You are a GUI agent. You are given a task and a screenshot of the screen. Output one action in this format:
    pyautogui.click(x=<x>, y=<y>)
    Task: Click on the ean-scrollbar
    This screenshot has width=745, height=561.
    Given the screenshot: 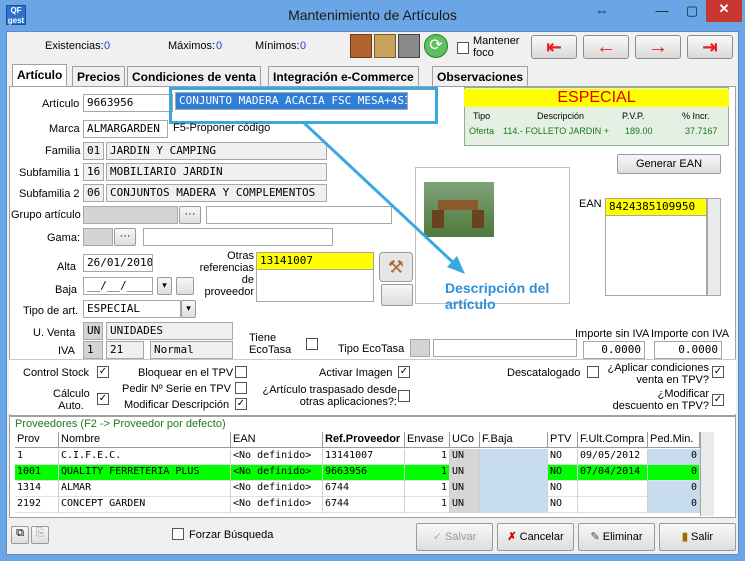 What is the action you would take?
    pyautogui.click(x=714, y=247)
    